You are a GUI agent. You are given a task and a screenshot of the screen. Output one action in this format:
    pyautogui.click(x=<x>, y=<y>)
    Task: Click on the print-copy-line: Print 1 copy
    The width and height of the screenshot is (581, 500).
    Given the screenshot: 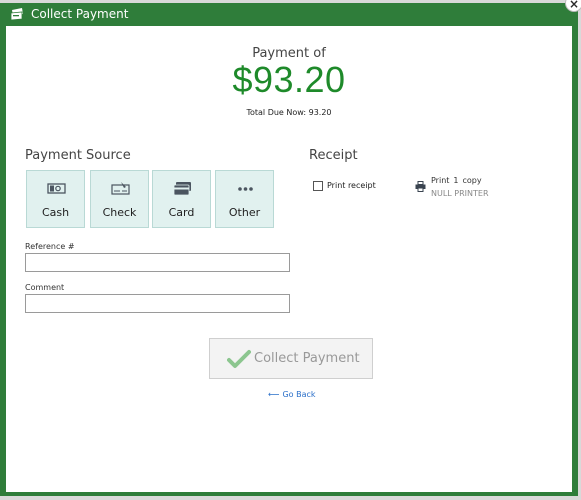 What is the action you would take?
    pyautogui.click(x=456, y=180)
    